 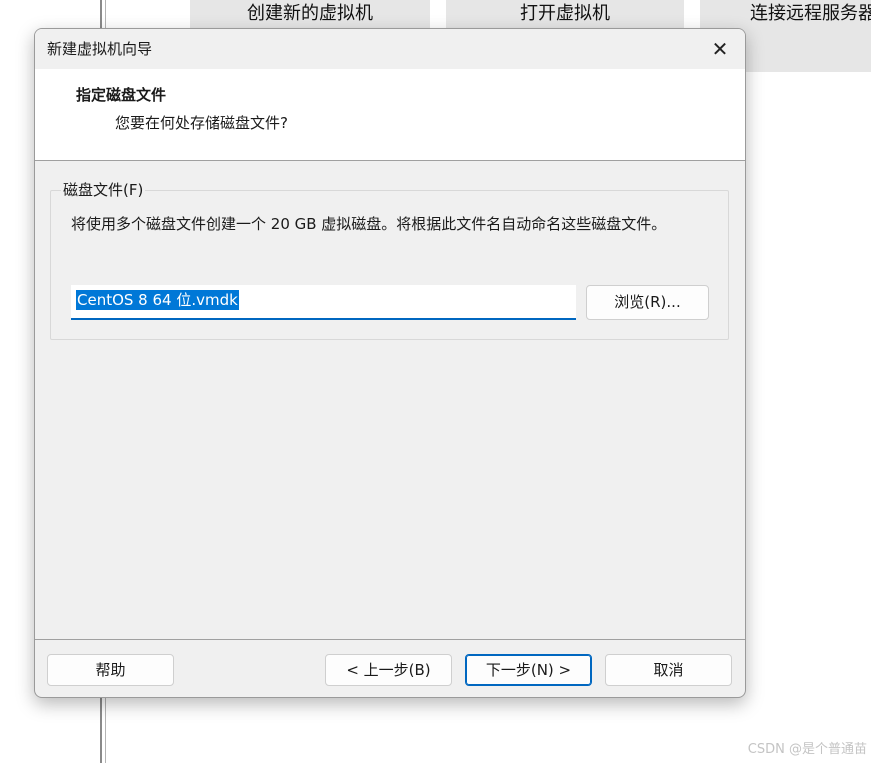 I want to click on watermark: CSDN @是个普通苗, so click(x=807, y=749).